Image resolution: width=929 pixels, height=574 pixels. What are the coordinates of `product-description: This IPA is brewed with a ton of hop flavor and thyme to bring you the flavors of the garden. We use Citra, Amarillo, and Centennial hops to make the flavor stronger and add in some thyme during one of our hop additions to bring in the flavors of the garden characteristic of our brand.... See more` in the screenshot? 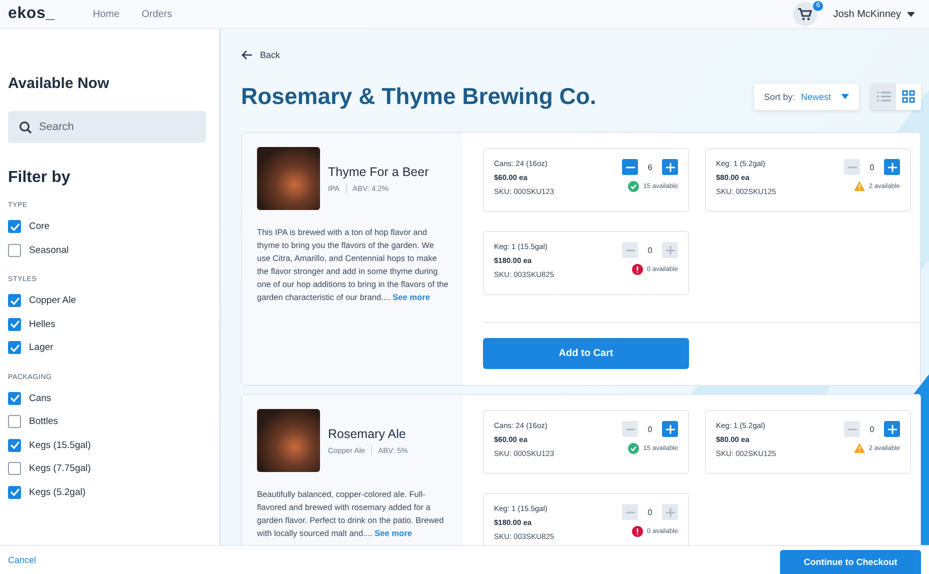 It's located at (353, 265).